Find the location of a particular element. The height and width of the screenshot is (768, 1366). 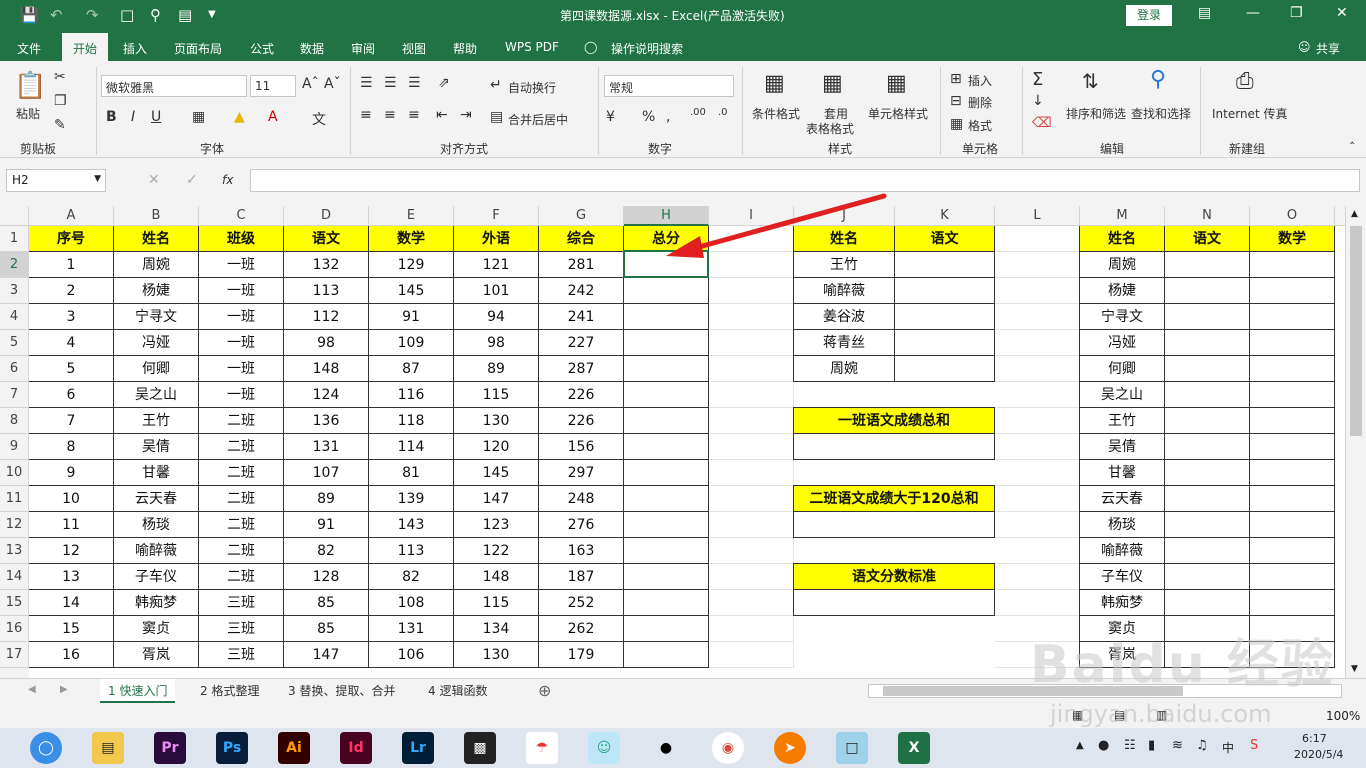

table-cell: 248 is located at coordinates (581, 498).